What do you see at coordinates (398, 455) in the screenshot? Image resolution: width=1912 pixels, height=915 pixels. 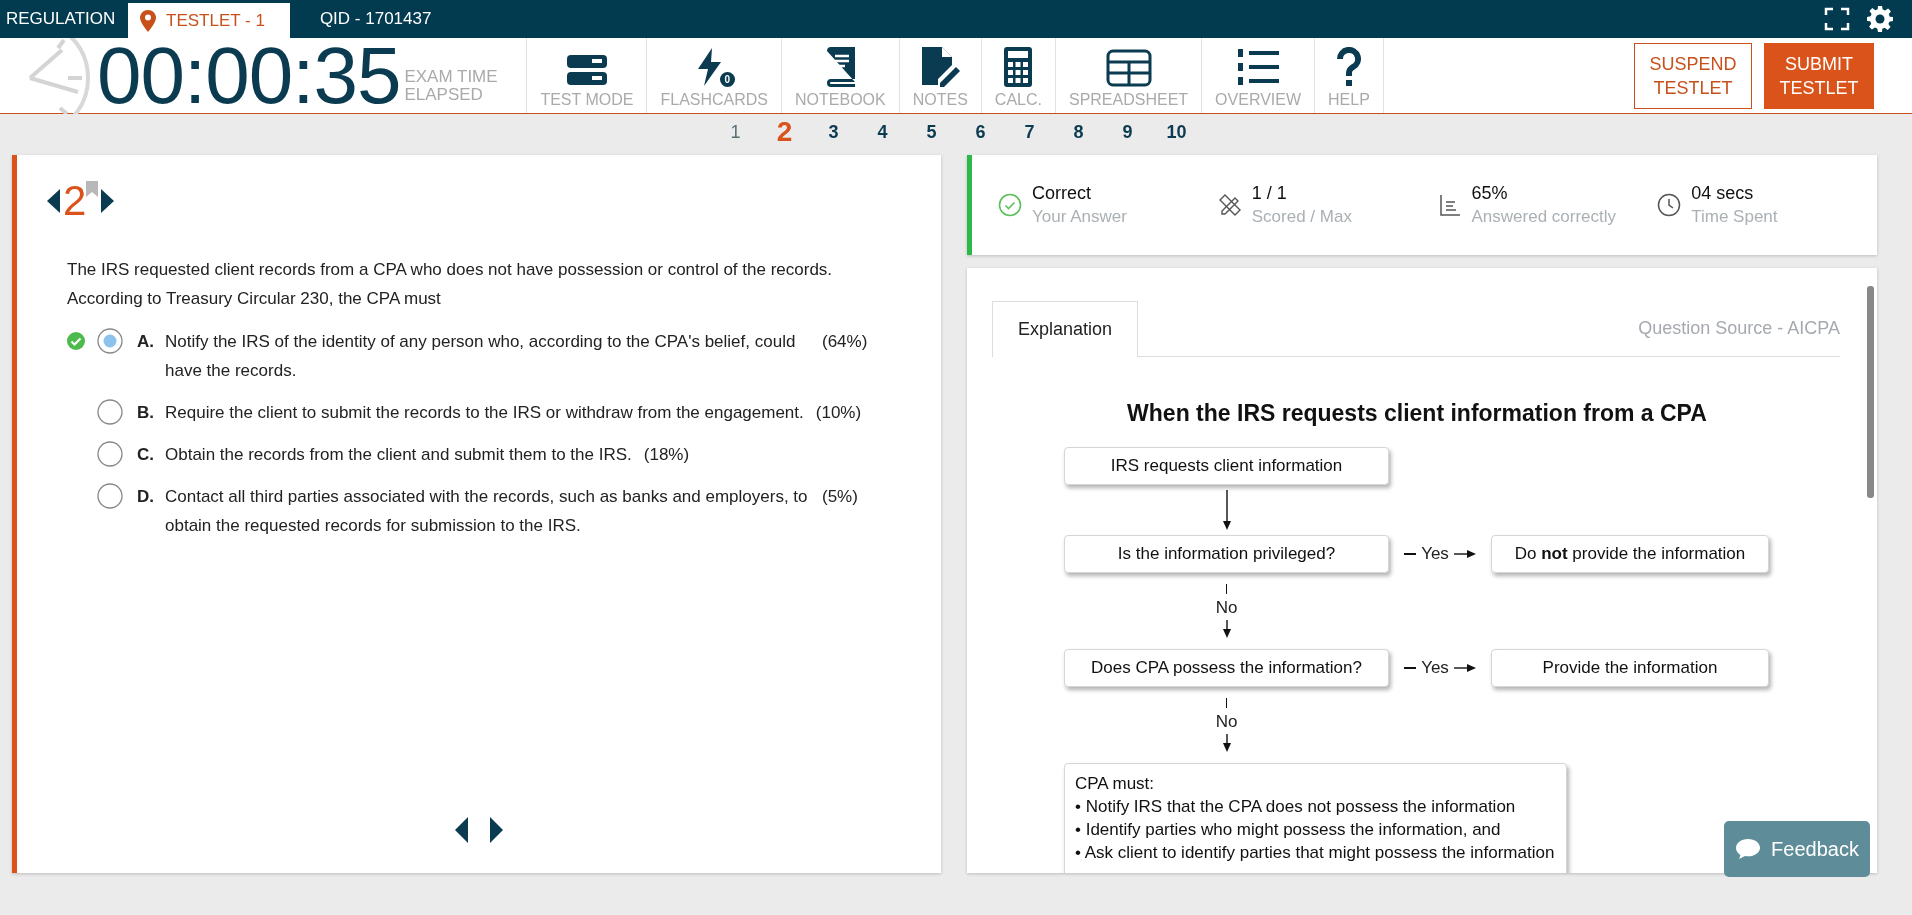 I see `choice-text: Obtain the records from the client and submit them to the IRS.` at bounding box center [398, 455].